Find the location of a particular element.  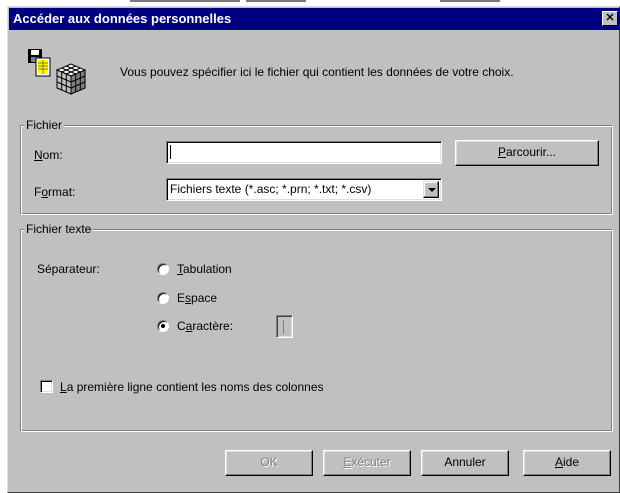

format-dropdown-button is located at coordinates (431, 189).